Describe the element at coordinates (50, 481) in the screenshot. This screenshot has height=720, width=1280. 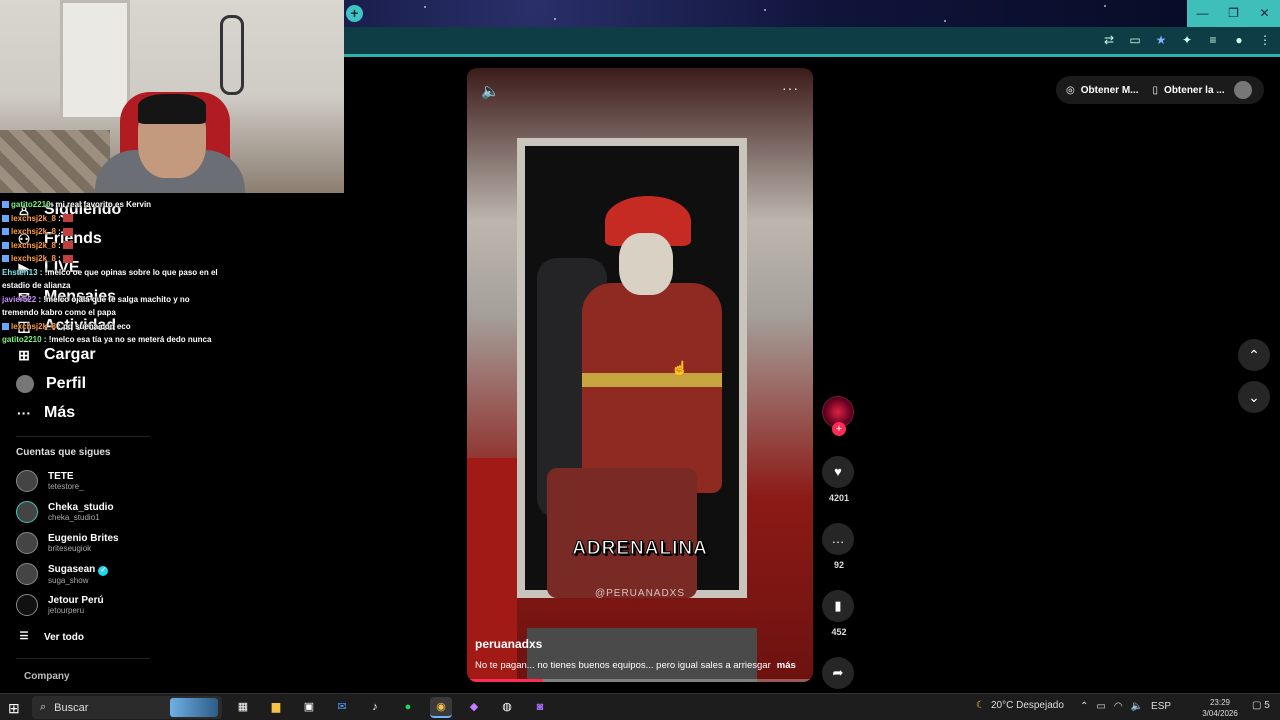
I see `following-account: TETE tetestore_` at that location.